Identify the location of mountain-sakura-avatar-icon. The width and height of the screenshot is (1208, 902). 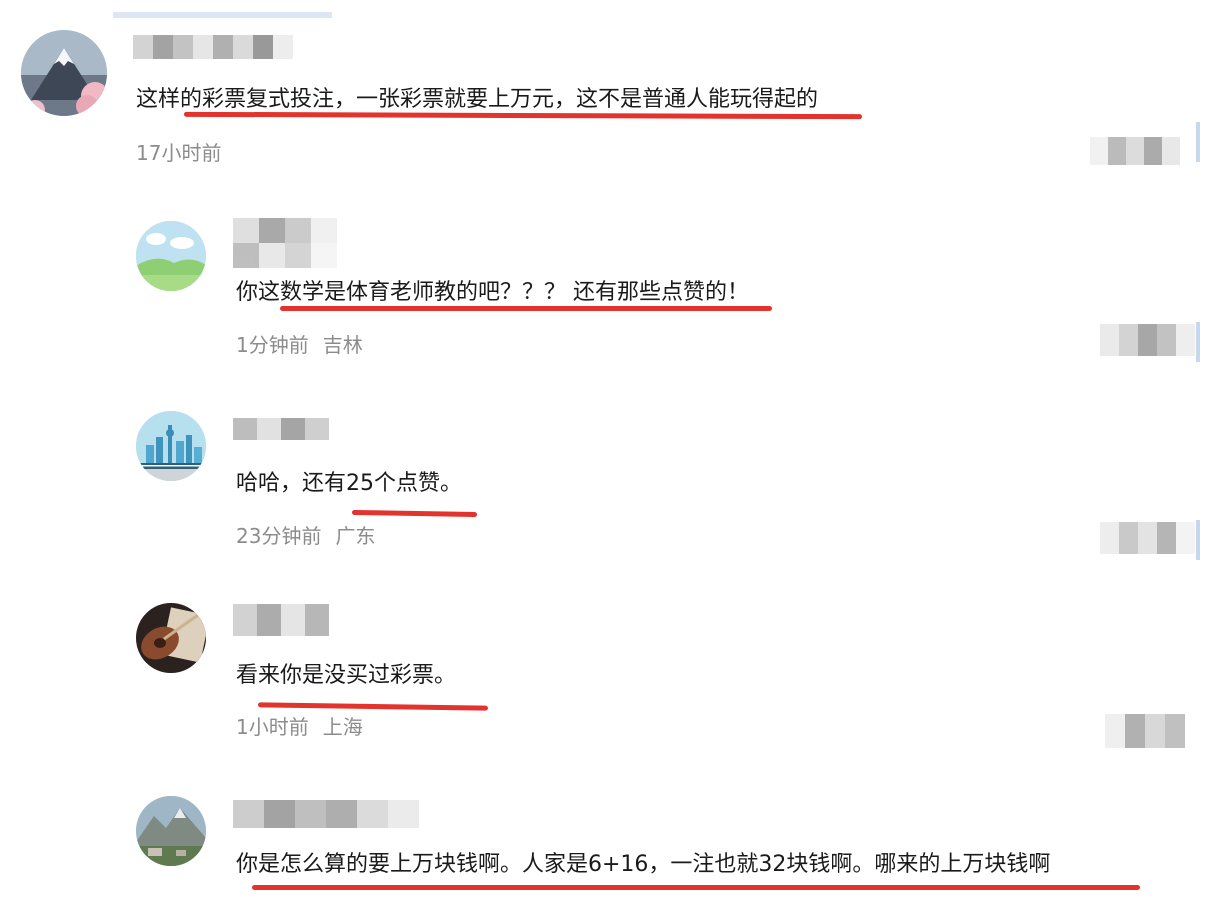
(64, 73).